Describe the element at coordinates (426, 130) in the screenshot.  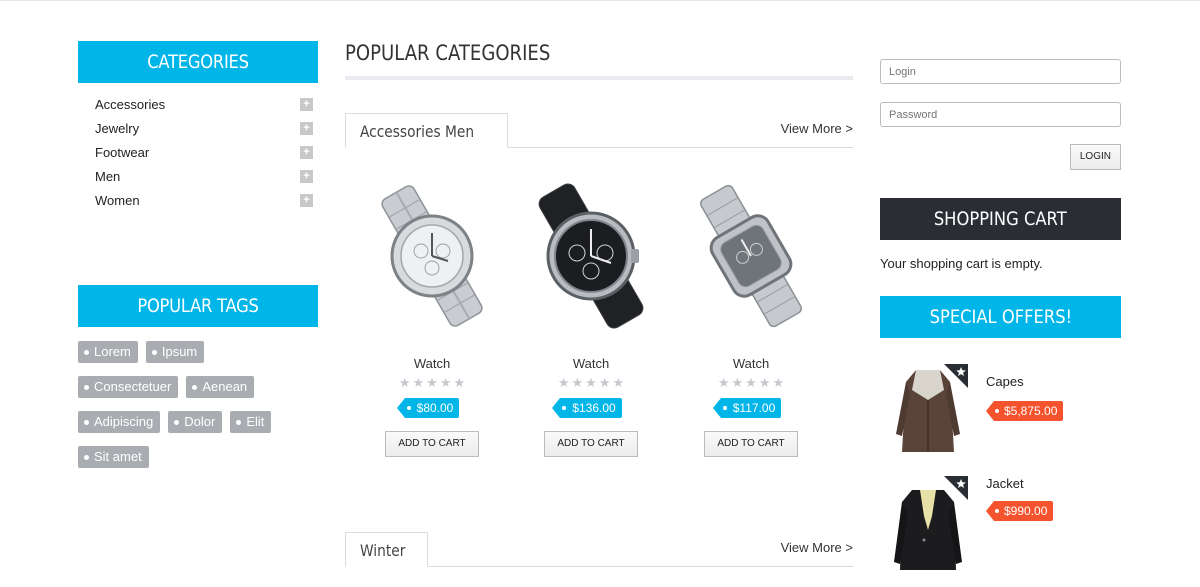
I see `tab-accessories-men: Accessories Men` at that location.